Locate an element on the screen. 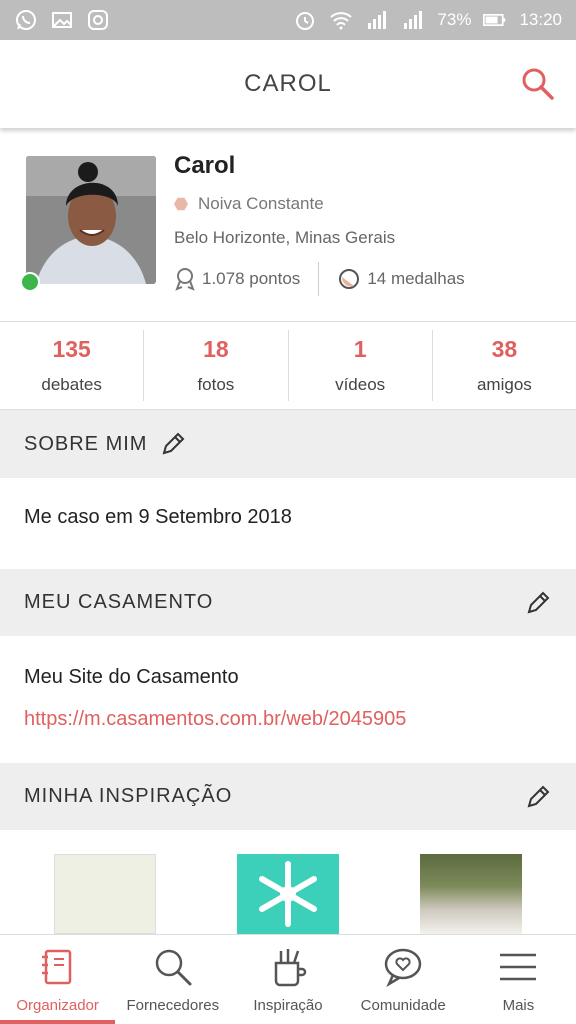  points-label: 1.078 pontos is located at coordinates (251, 278).